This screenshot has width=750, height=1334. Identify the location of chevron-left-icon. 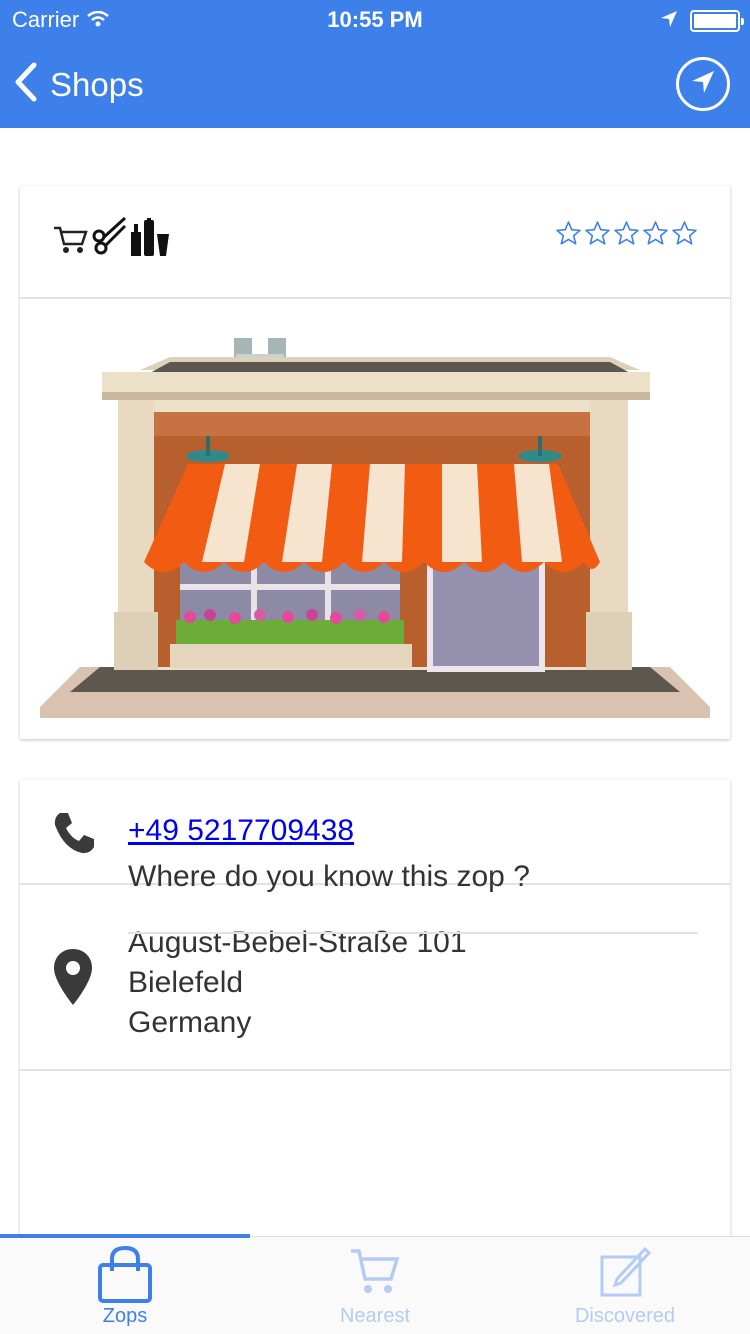
(26, 84).